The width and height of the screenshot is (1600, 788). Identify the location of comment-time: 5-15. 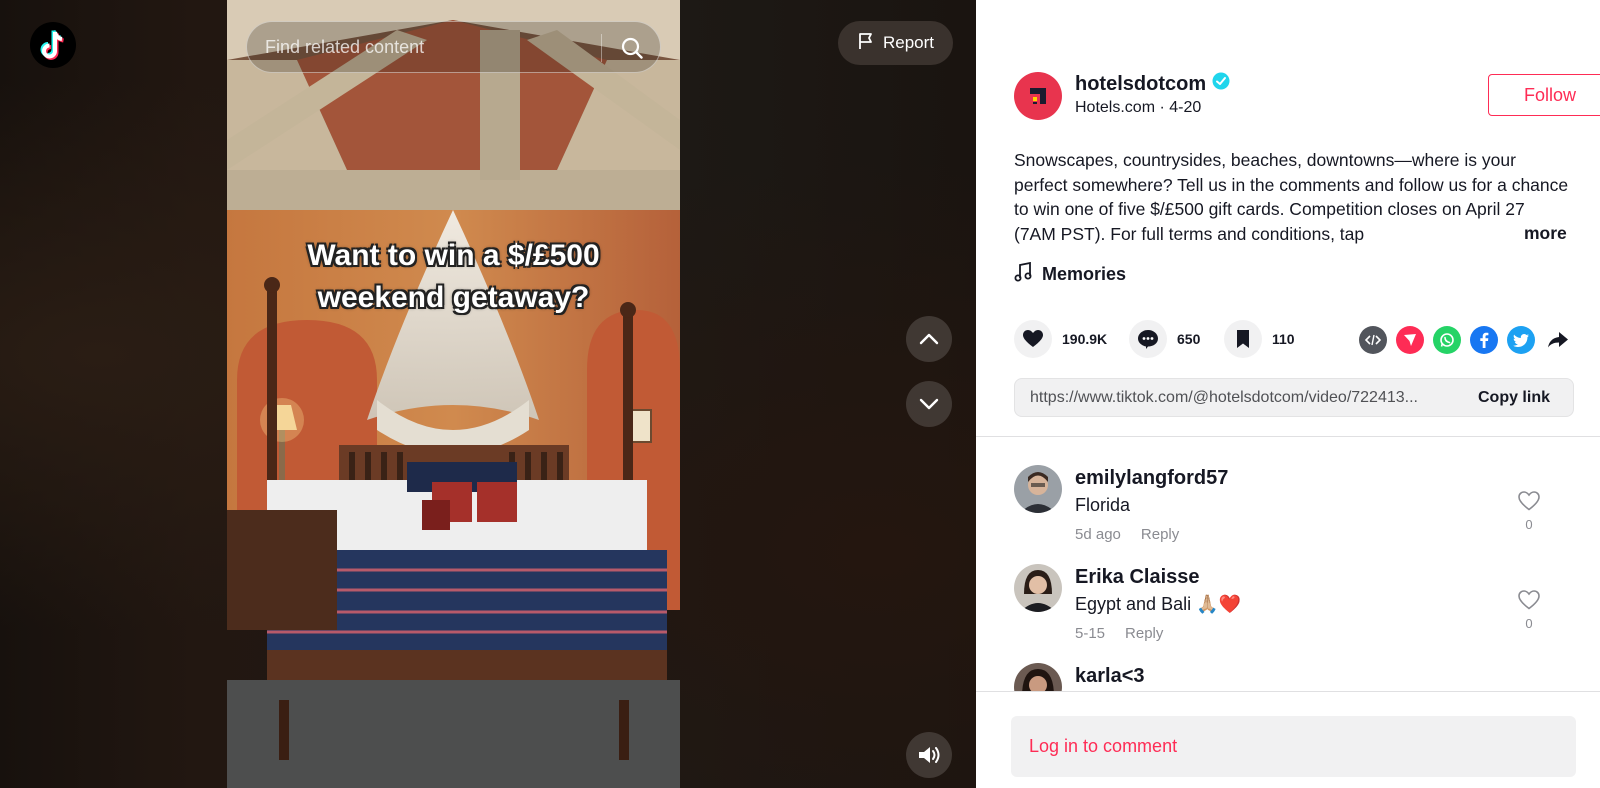
(1090, 633).